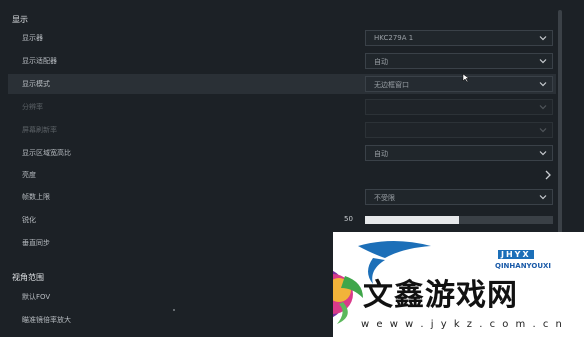 The height and width of the screenshot is (337, 584). Describe the element at coordinates (36, 197) in the screenshot. I see `setting-label: 帧数上限` at that location.